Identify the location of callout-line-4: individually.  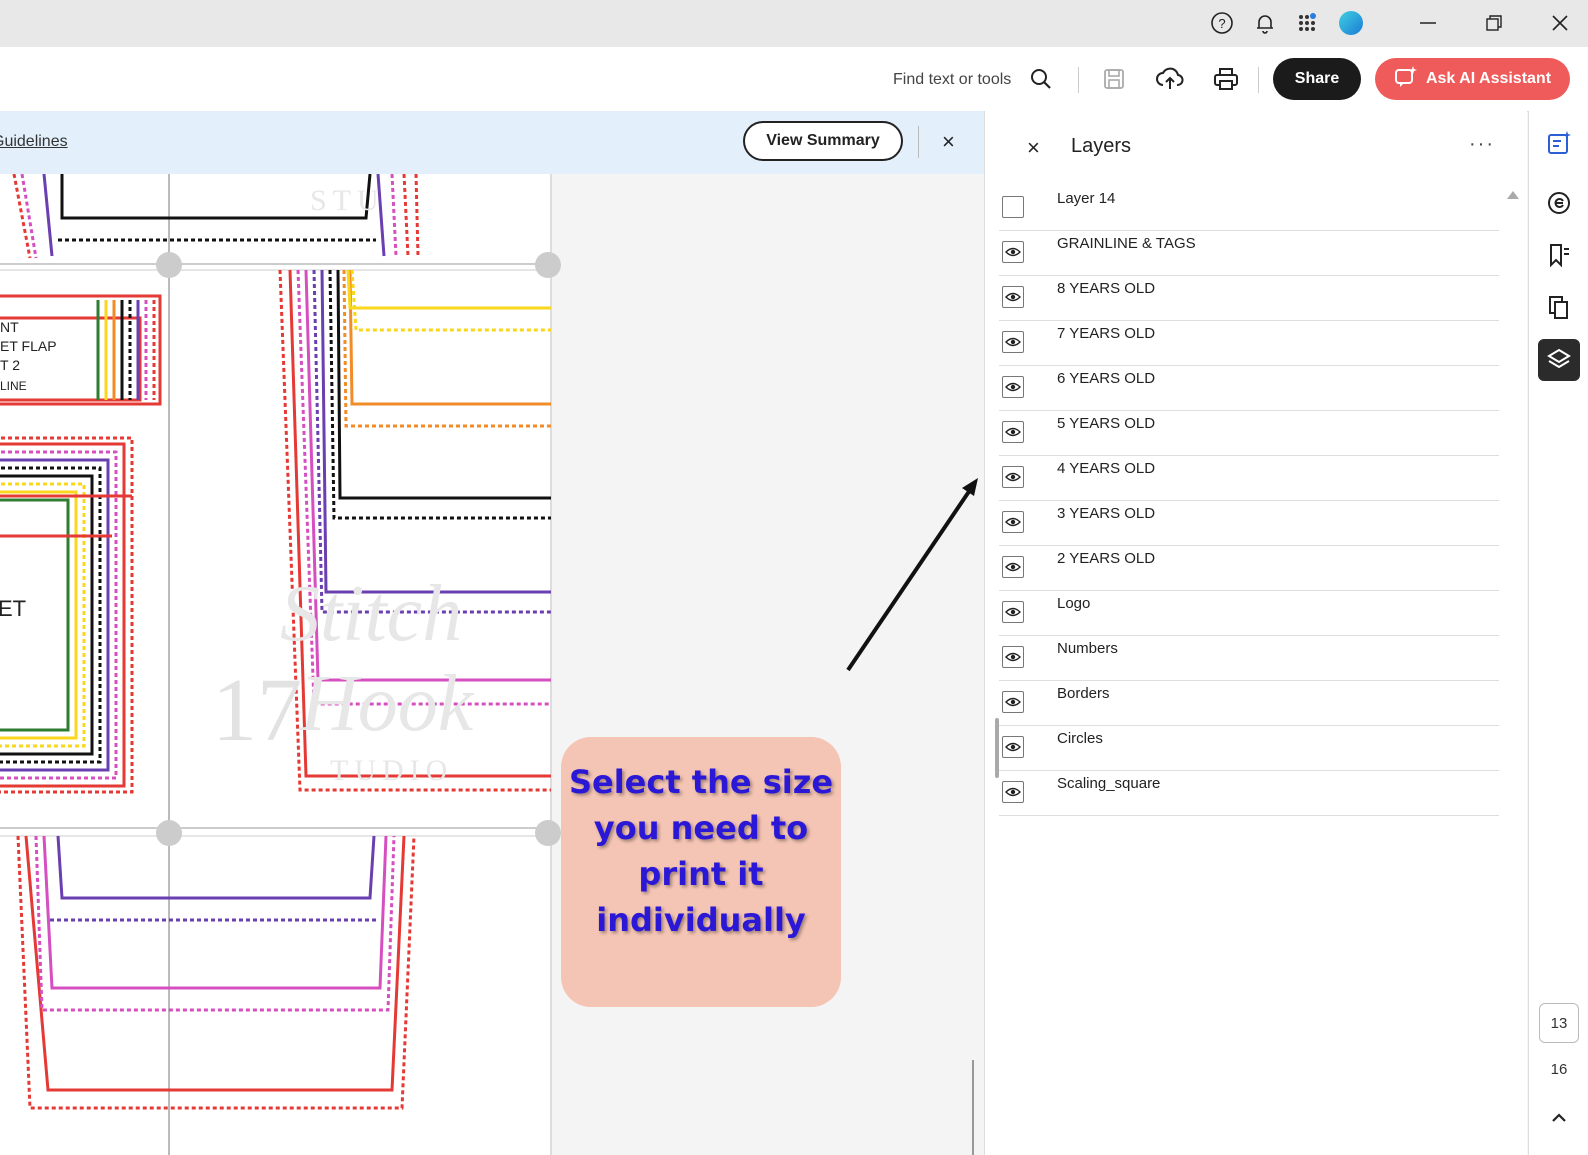
(701, 920).